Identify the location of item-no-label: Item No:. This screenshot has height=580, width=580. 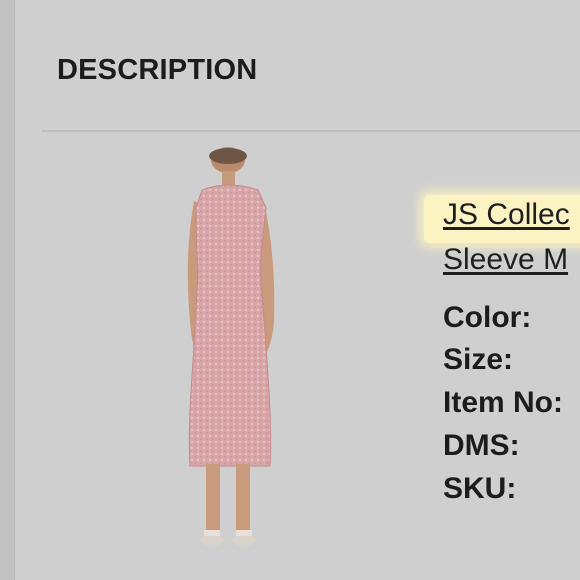
(503, 402).